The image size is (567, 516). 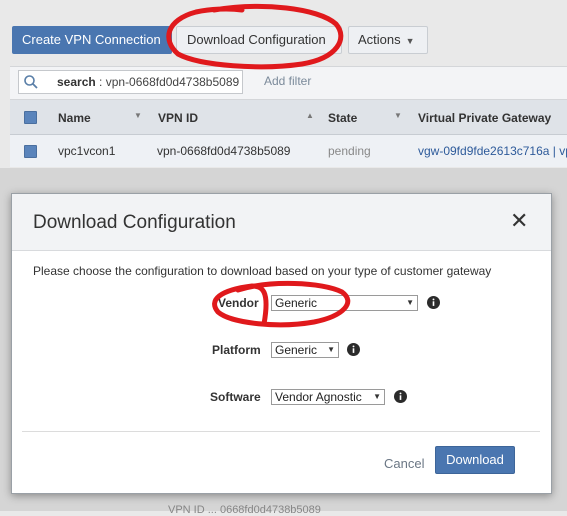 What do you see at coordinates (31, 82) in the screenshot?
I see `search-icon` at bounding box center [31, 82].